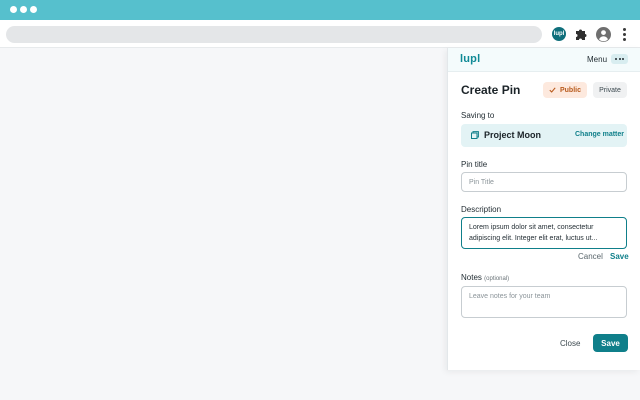 This screenshot has width=640, height=400. I want to click on save-button: Save, so click(610, 343).